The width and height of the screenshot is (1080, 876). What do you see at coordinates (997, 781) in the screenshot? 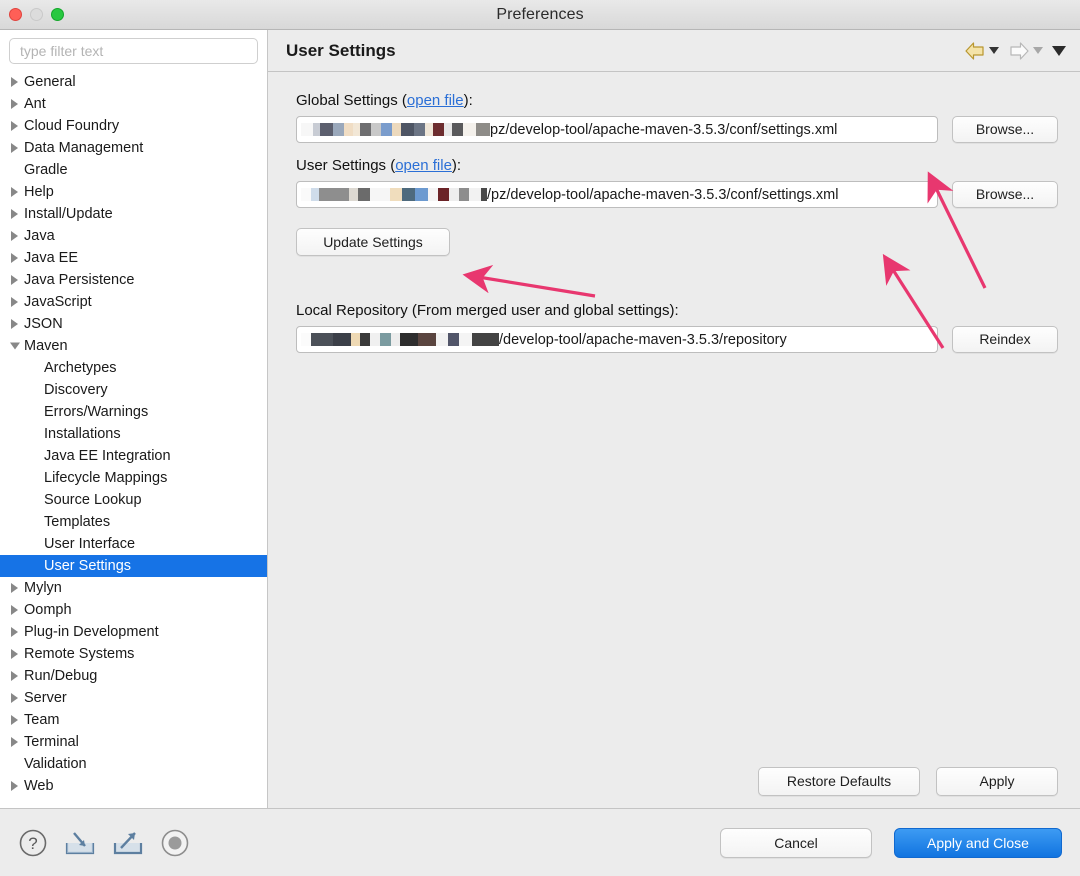
I see `apply-button: Apply` at bounding box center [997, 781].